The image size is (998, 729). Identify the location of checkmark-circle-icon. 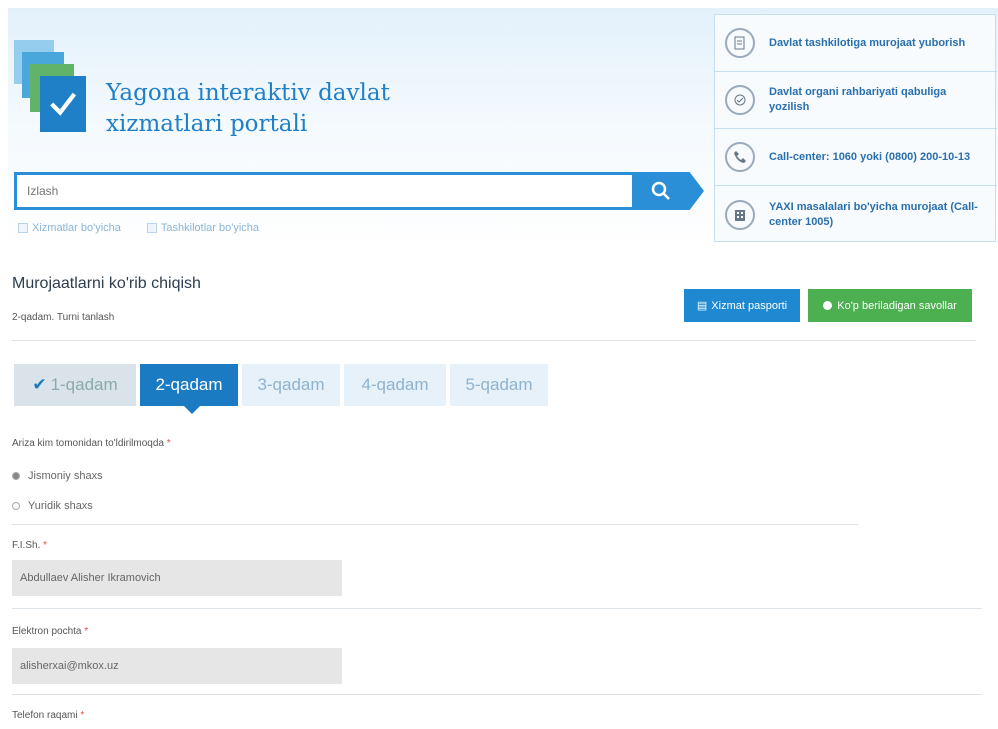
(740, 100).